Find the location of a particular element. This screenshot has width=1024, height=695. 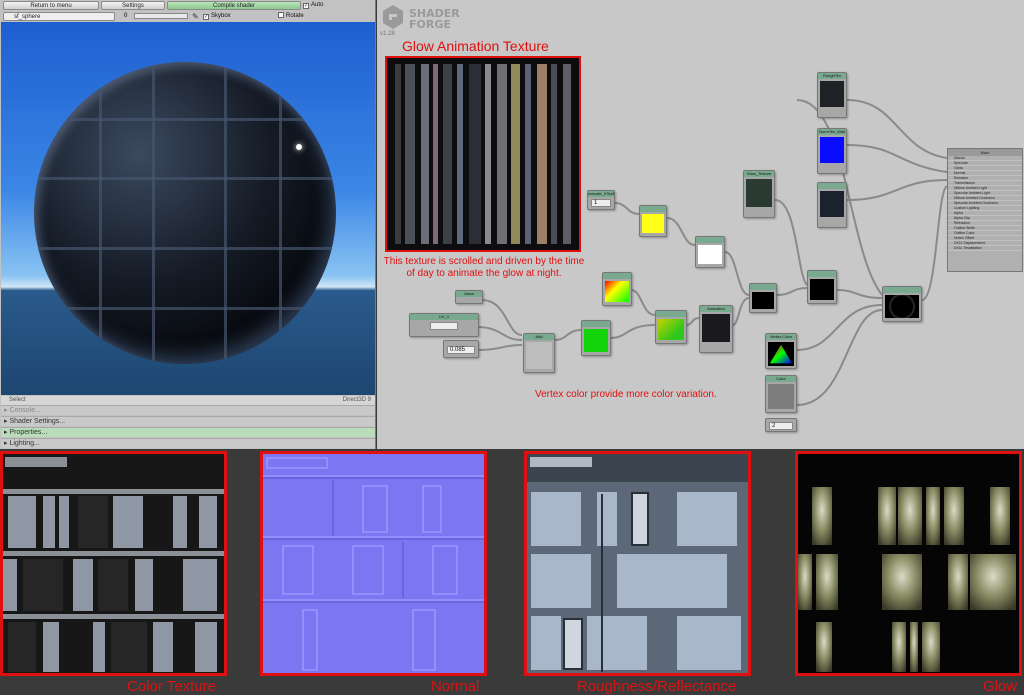

uv-coord-node: UV_0 is located at coordinates (444, 325).